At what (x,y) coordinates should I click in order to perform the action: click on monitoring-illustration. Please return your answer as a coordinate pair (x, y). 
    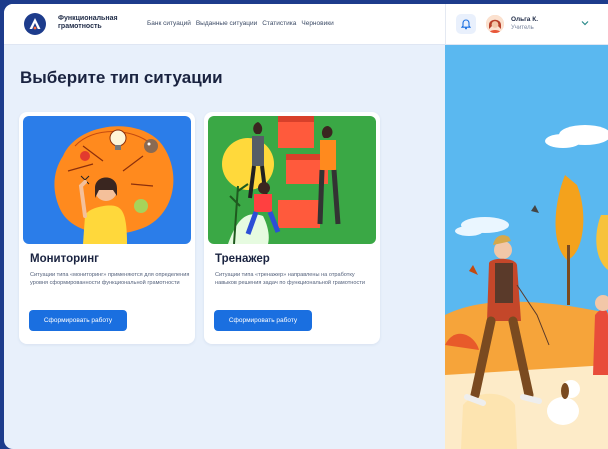
    Looking at the image, I should click on (107, 180).